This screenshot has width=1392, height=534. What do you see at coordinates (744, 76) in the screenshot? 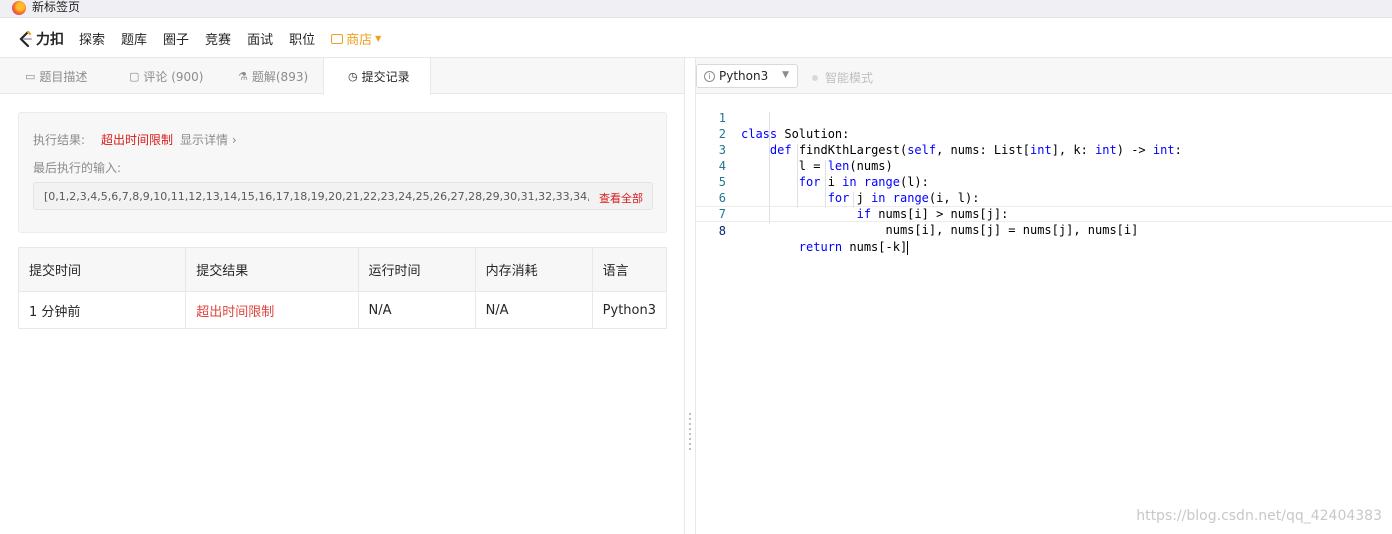
I see `language-select-value: Python3` at bounding box center [744, 76].